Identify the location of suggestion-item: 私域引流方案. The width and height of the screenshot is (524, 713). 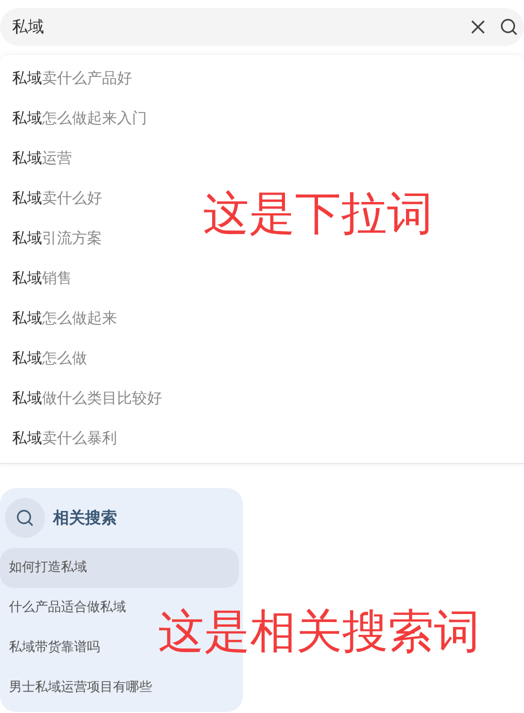
(57, 238).